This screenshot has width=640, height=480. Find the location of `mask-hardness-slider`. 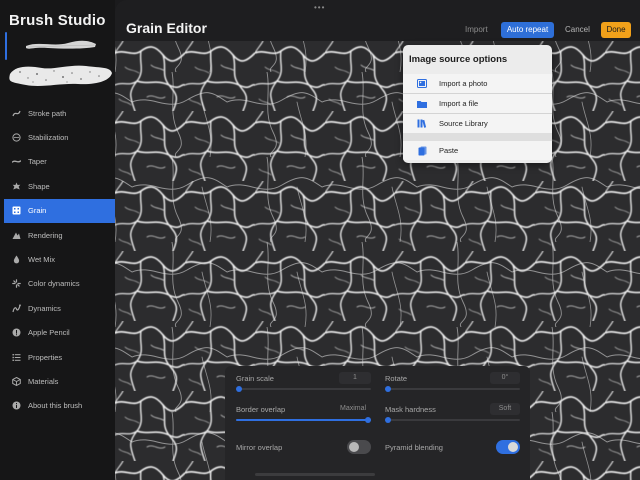

mask-hardness-slider is located at coordinates (452, 420).